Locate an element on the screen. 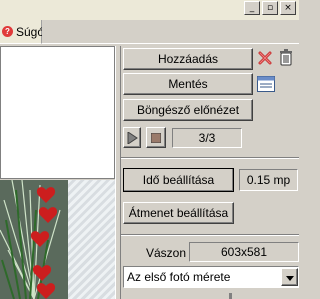 The image size is (320, 299). trash-icon is located at coordinates (286, 57).